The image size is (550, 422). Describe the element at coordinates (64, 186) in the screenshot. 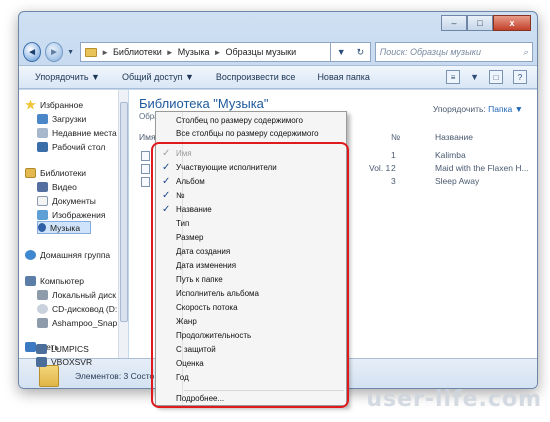

I see `nav-label: Видео` at that location.